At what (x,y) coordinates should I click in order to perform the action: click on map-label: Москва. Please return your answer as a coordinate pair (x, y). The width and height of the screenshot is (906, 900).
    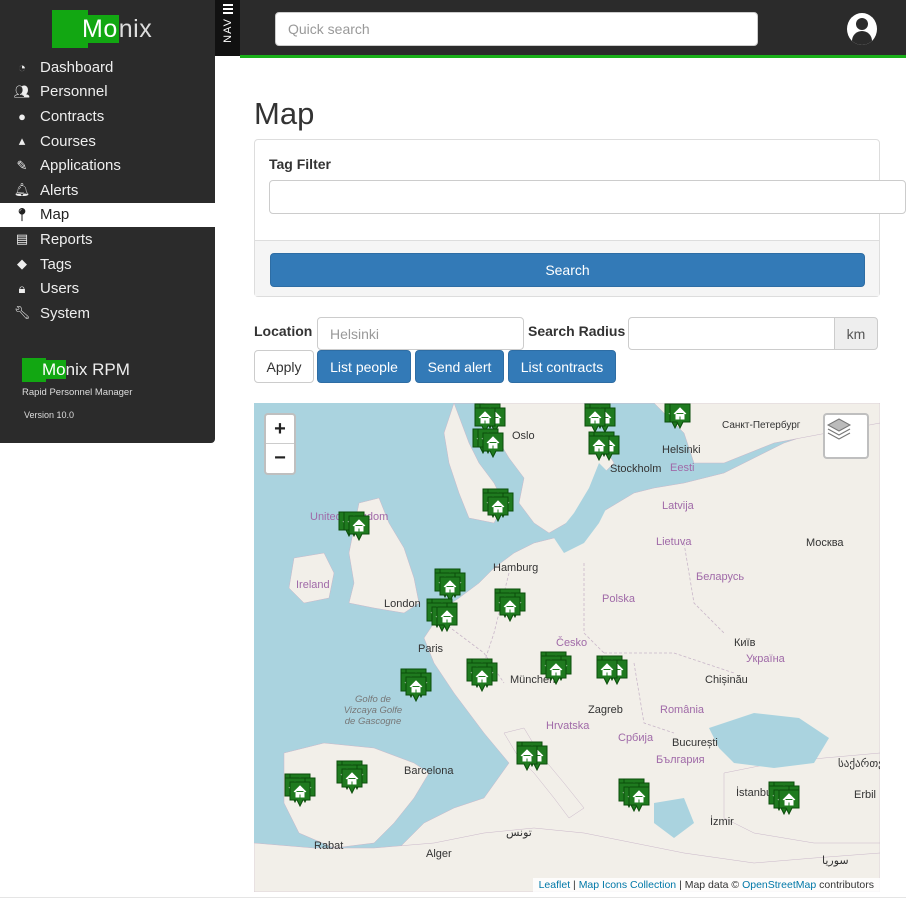
    Looking at the image, I should click on (825, 543).